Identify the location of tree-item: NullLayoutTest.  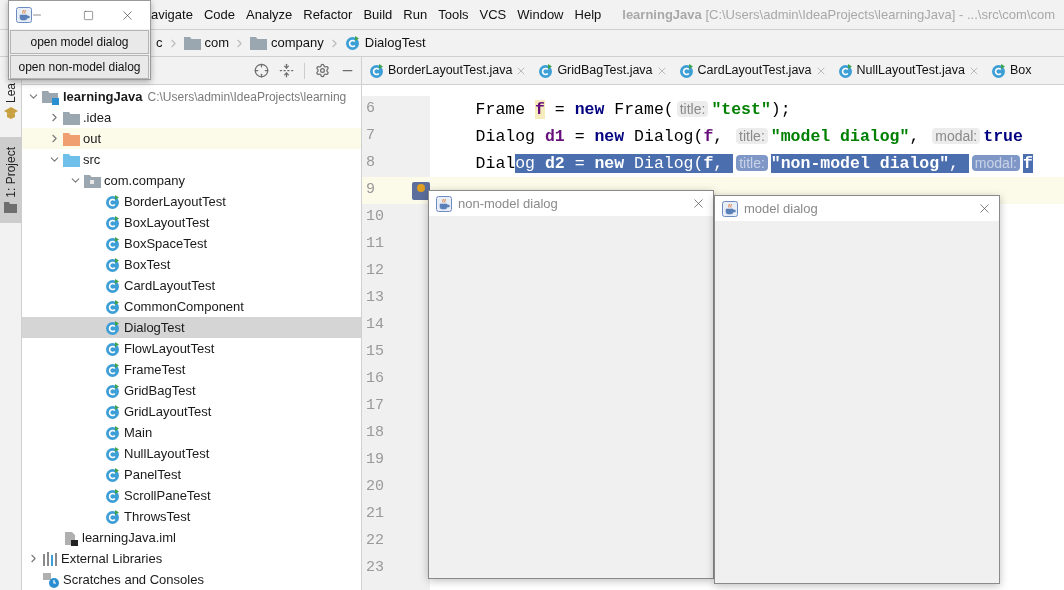
(191, 453).